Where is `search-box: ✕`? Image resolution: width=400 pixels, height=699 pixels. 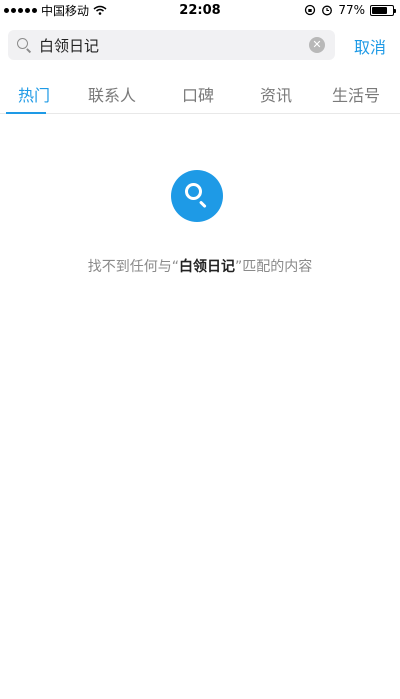
search-box: ✕ is located at coordinates (171, 45).